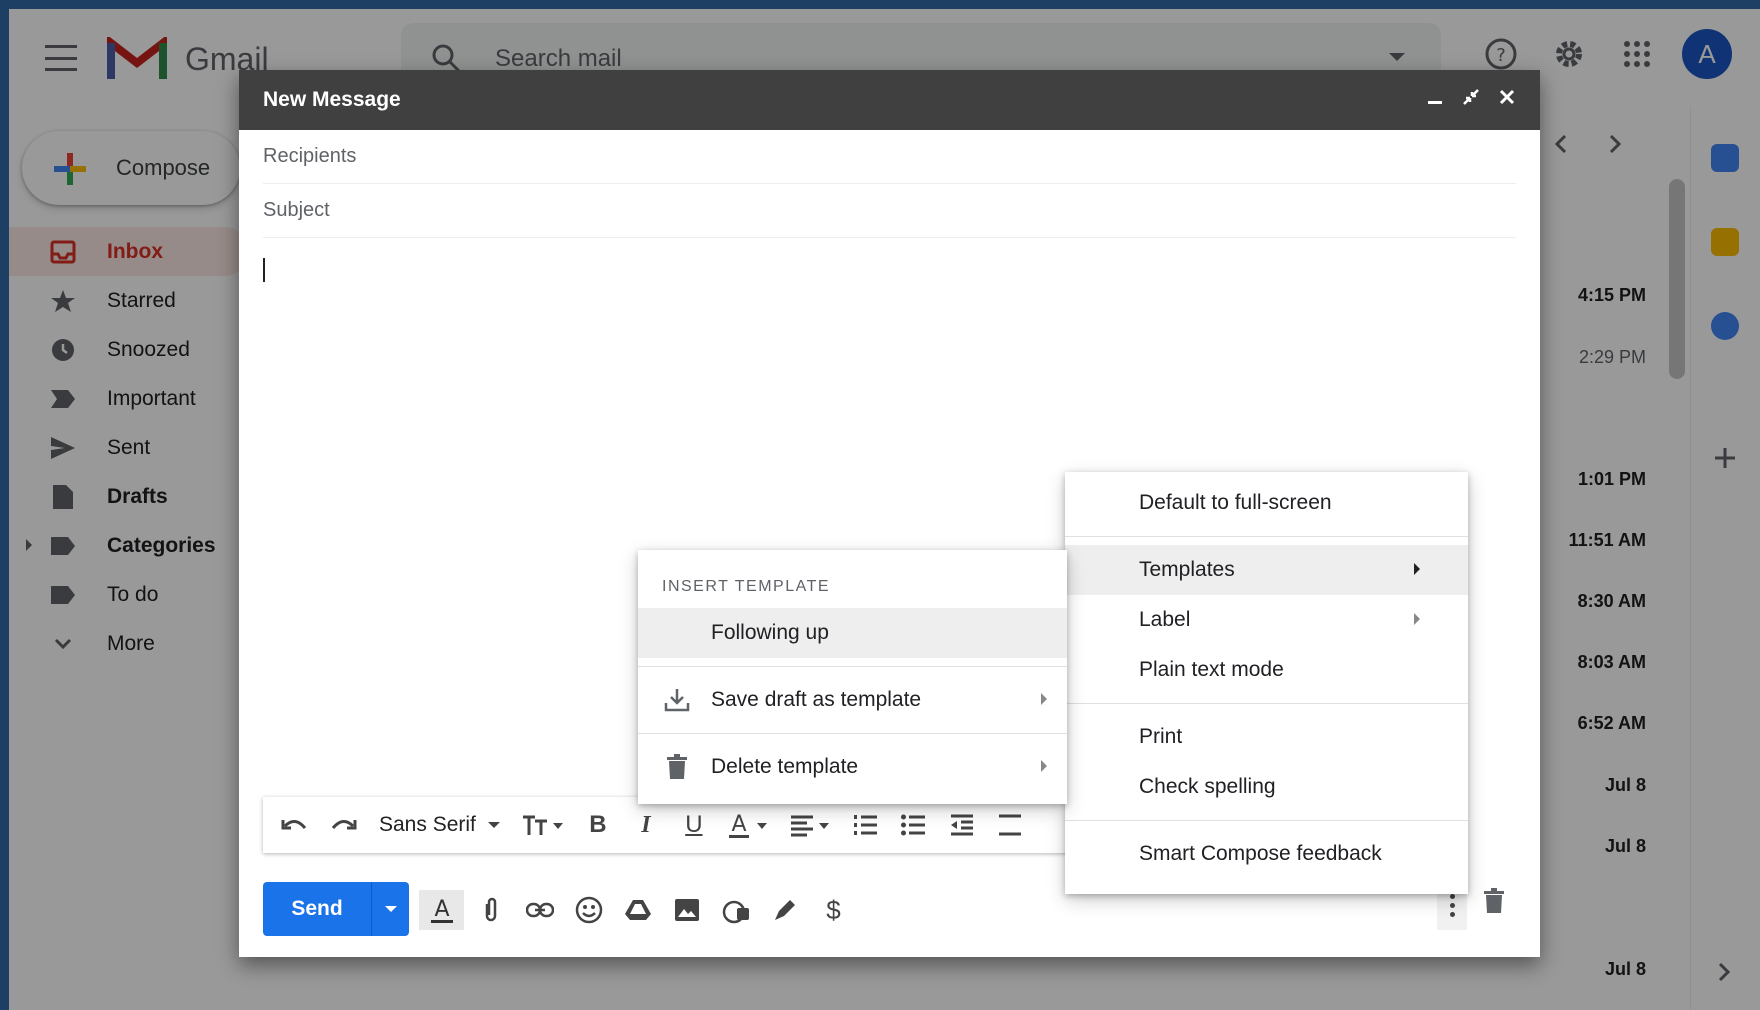 The height and width of the screenshot is (1010, 1760). I want to click on underline-icon: U, so click(694, 825).